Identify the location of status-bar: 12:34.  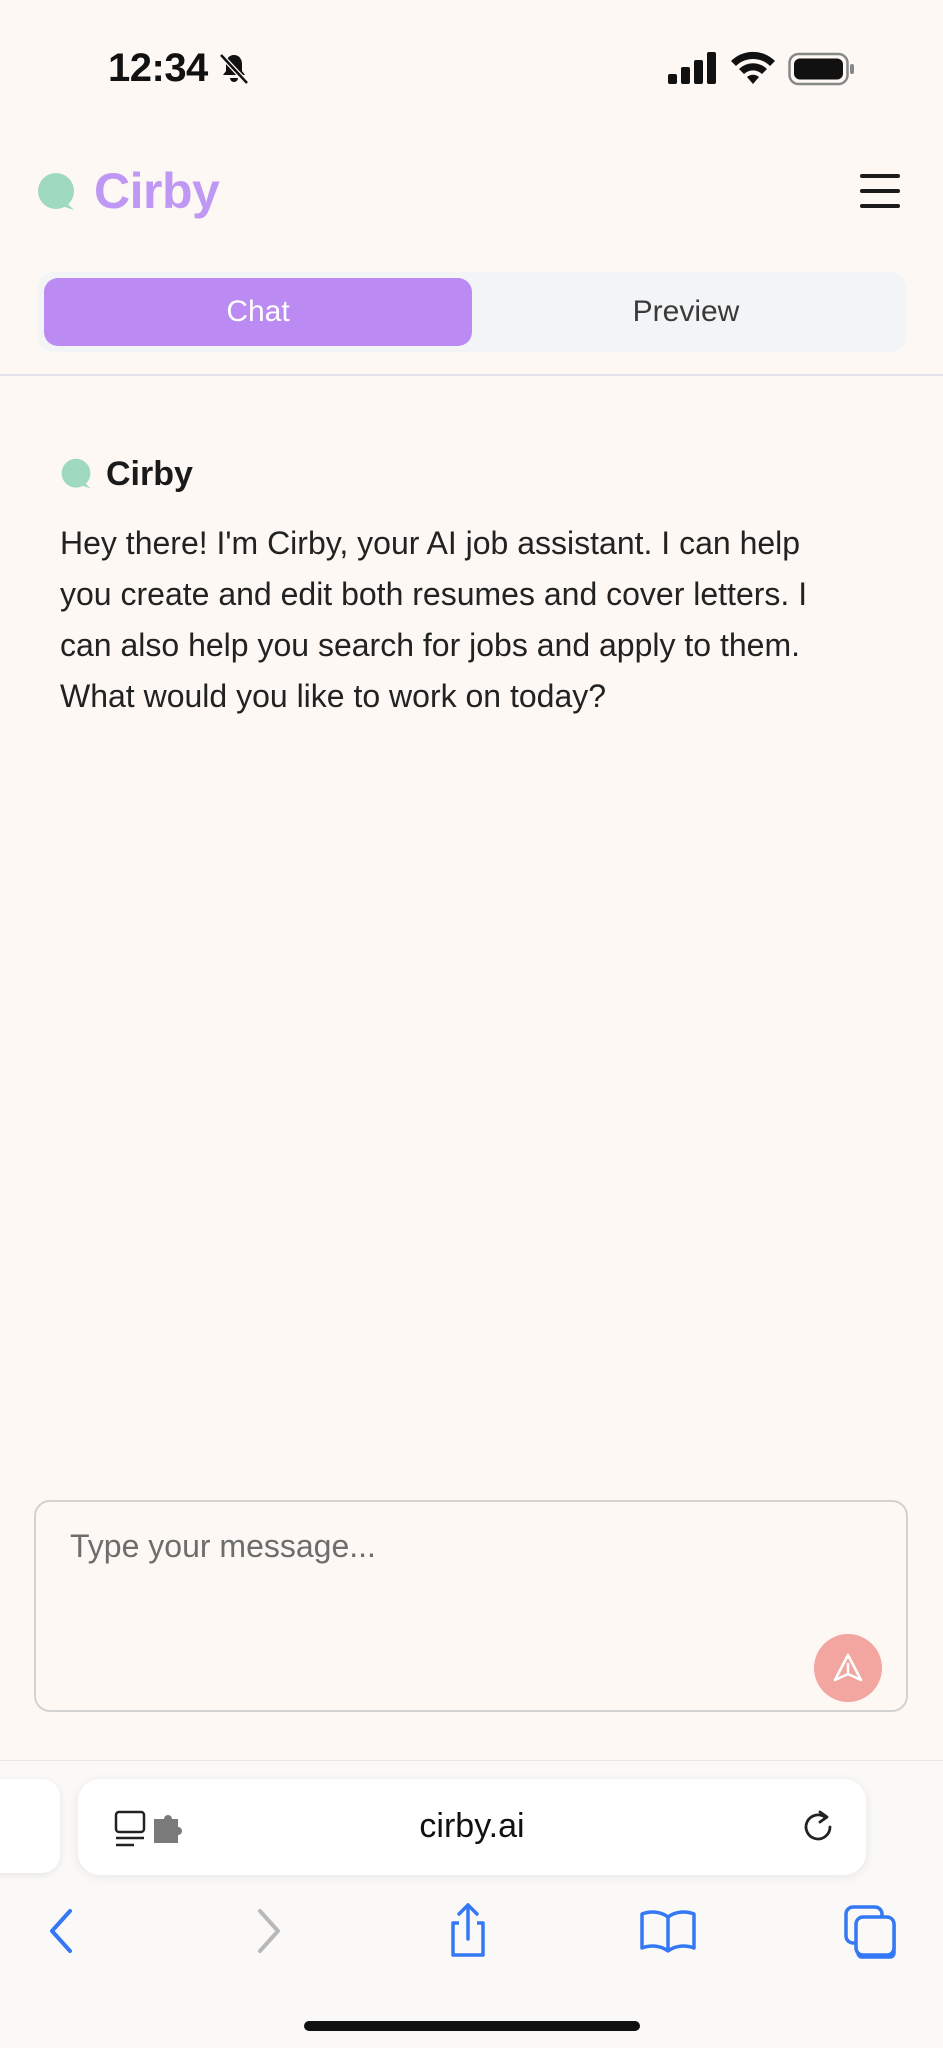
(471, 65).